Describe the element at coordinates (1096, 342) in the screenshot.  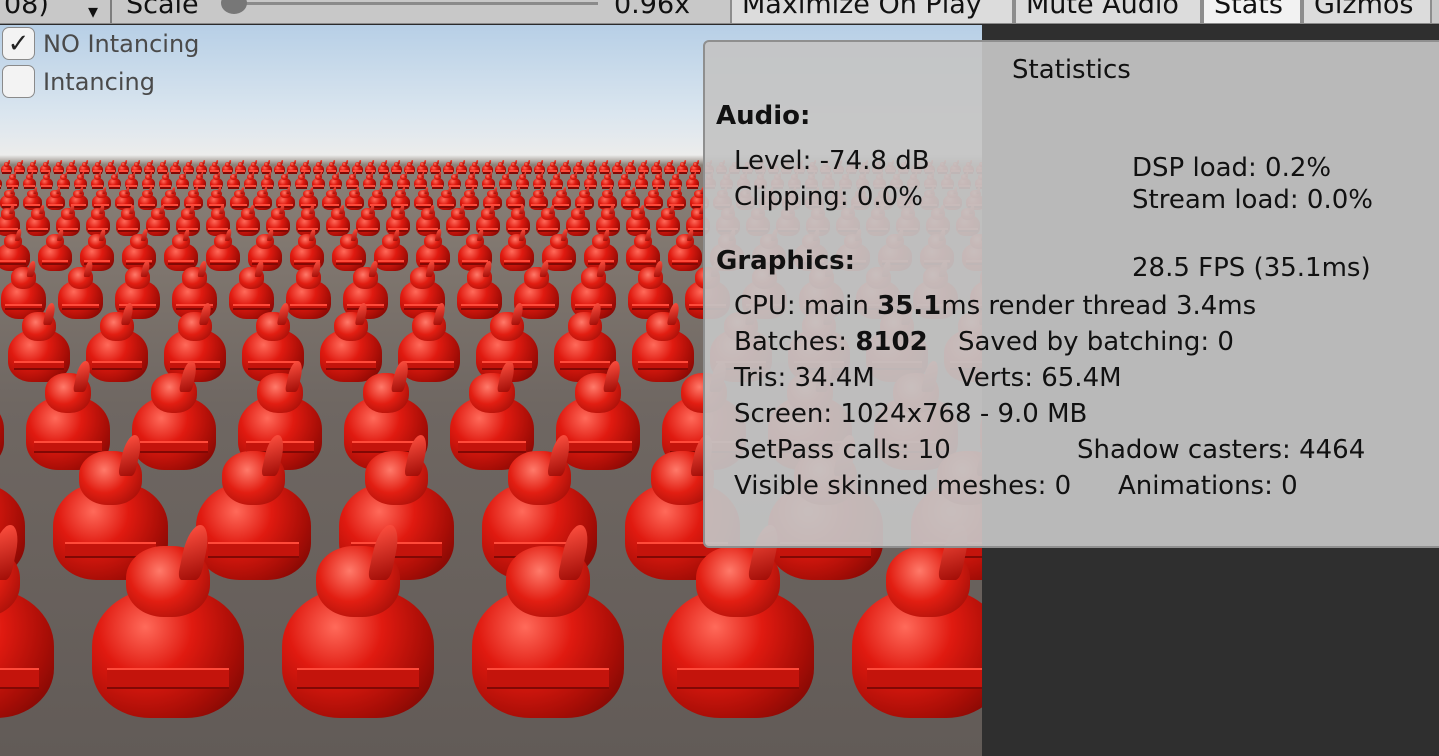
I see `saved-by-batching: Saved by batching: 0` at that location.